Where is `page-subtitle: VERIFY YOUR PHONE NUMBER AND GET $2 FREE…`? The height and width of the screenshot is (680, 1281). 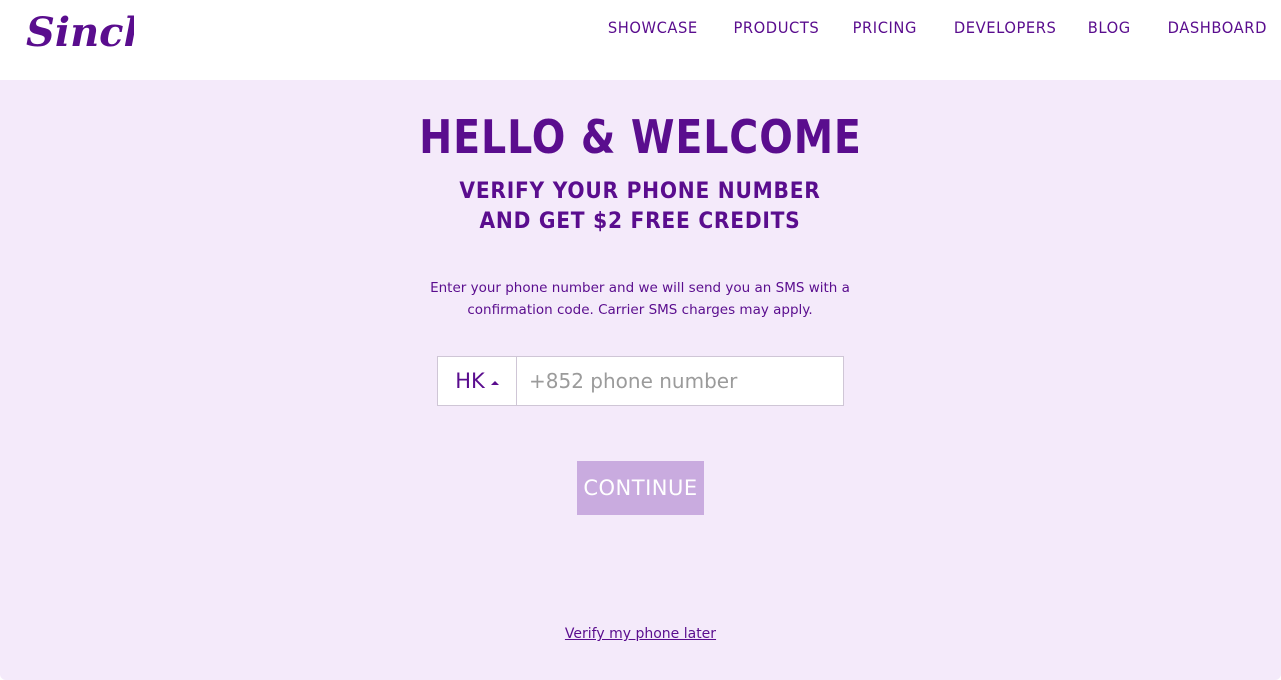 page-subtitle: VERIFY YOUR PHONE NUMBER AND GET $2 FREE… is located at coordinates (640, 206).